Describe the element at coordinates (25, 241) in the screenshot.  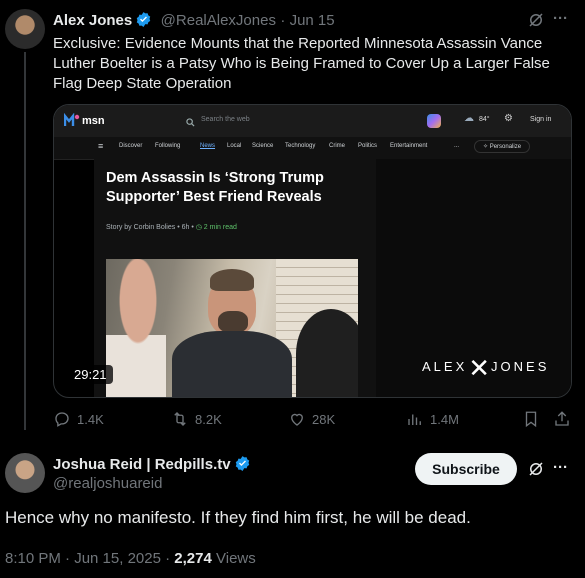
I see `thread-line` at that location.